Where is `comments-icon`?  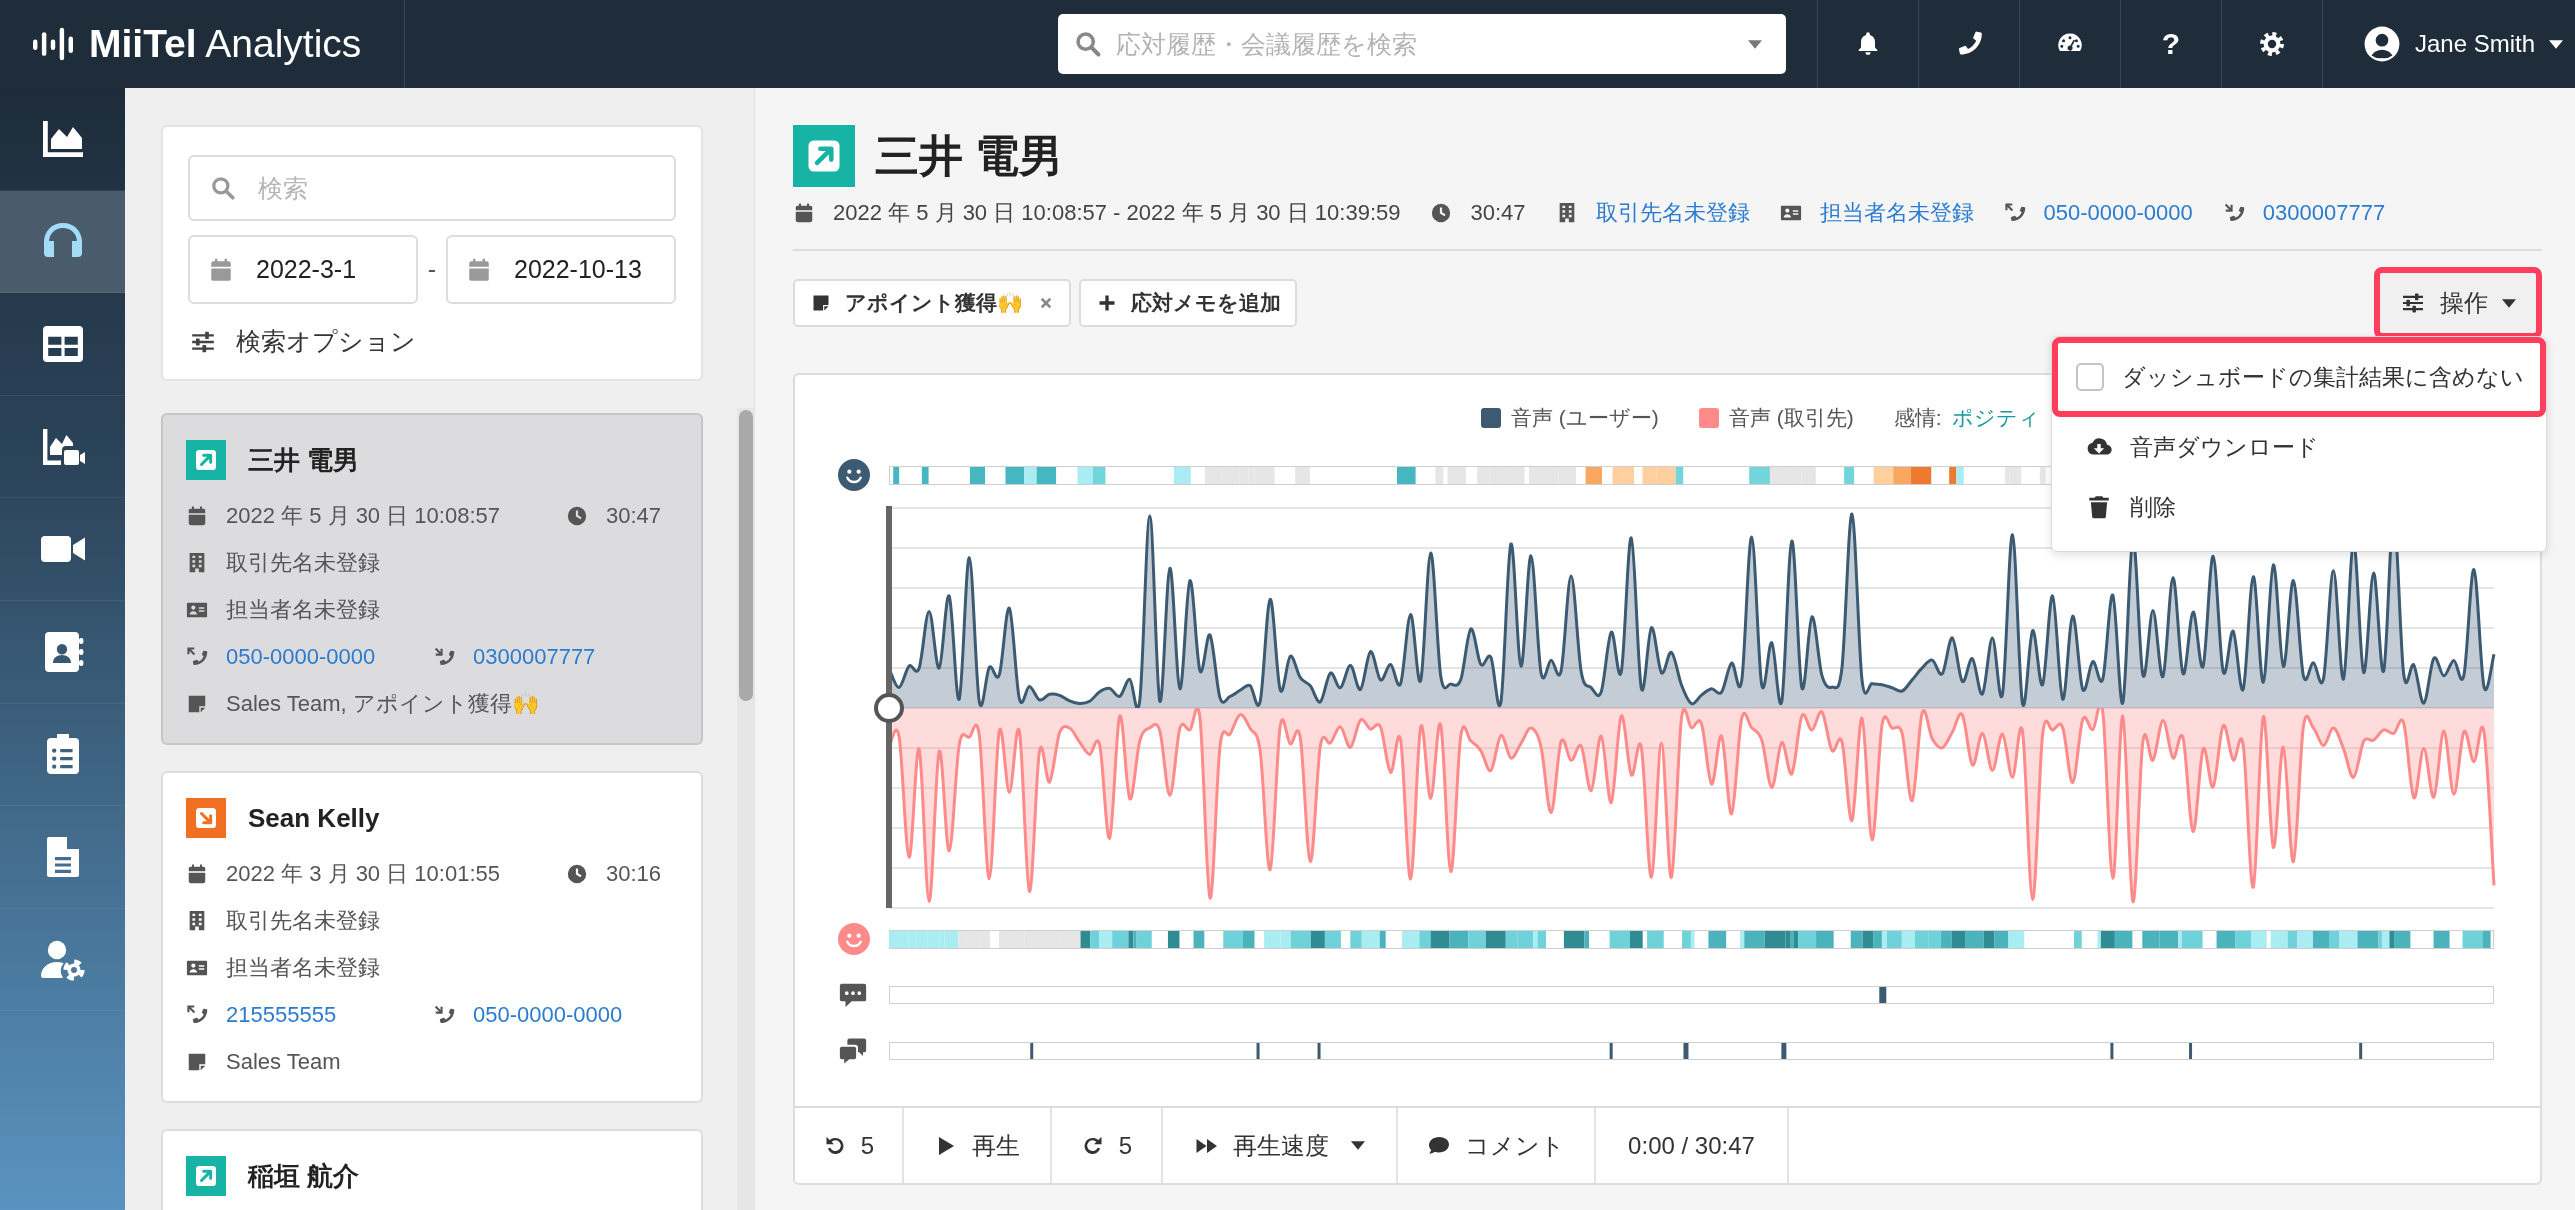
comments-icon is located at coordinates (853, 1051).